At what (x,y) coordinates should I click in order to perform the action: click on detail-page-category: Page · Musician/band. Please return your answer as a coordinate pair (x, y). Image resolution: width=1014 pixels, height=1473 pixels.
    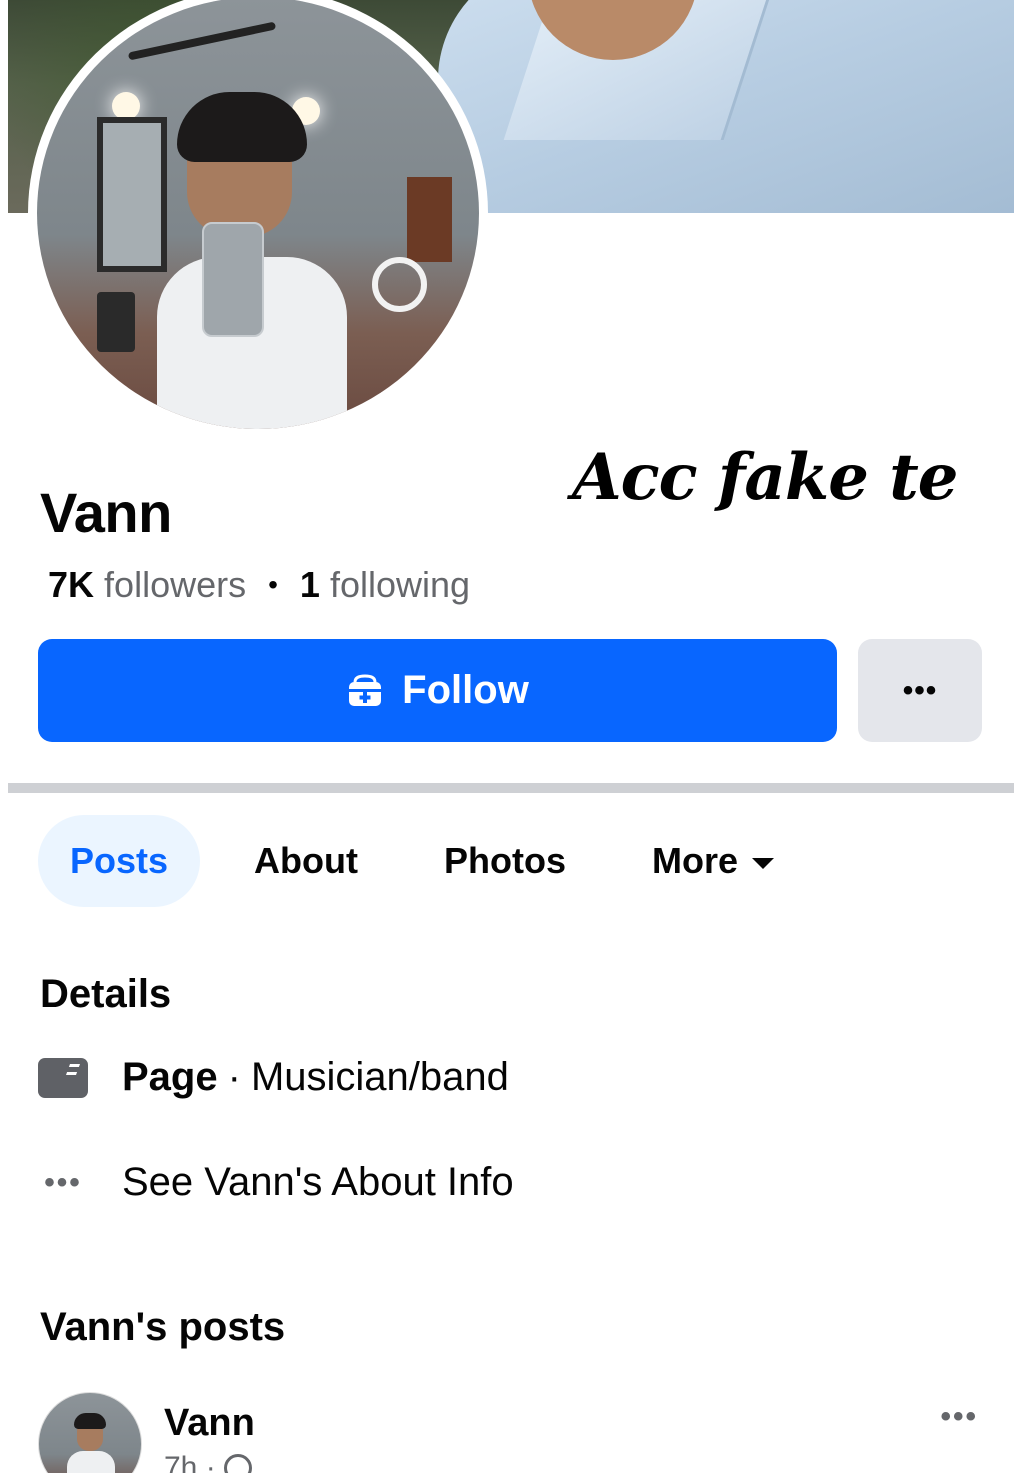
    Looking at the image, I should click on (273, 1077).